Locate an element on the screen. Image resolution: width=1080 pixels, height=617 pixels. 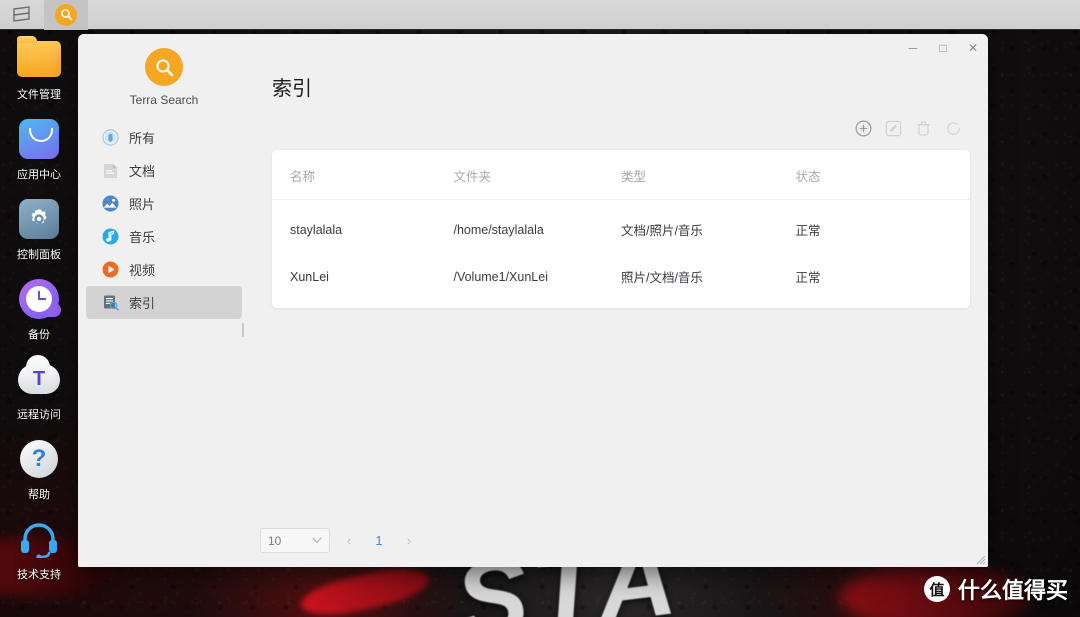
edit-pencil-glyph is located at coordinates (893, 128).